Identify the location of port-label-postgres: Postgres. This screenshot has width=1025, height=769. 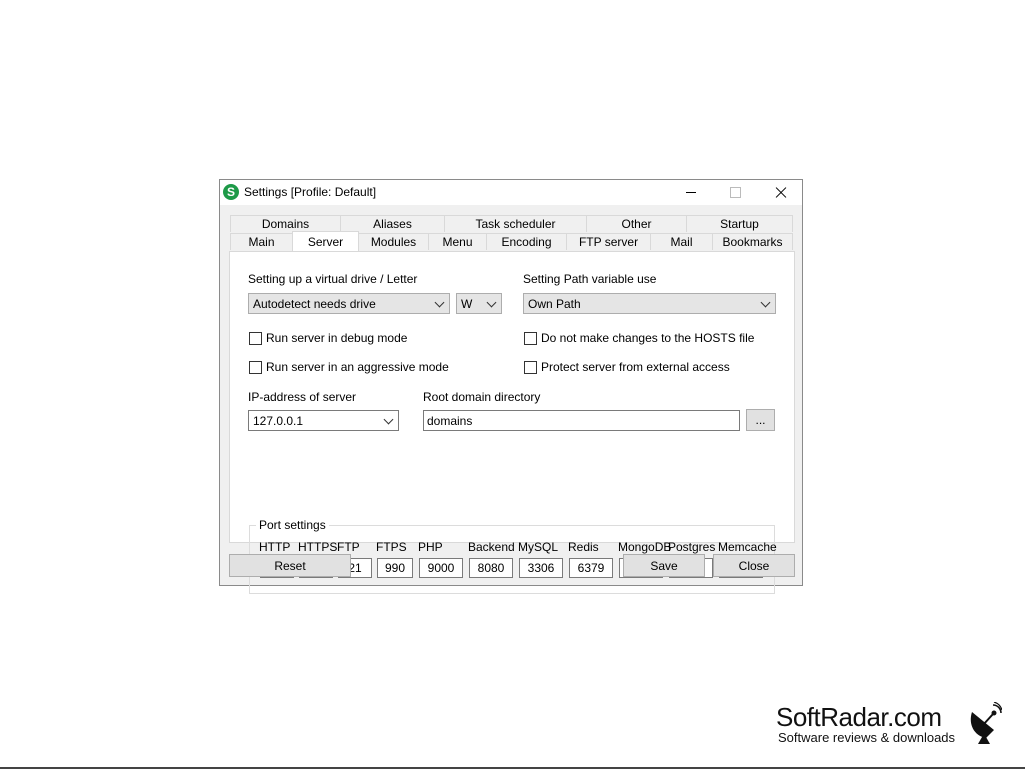
(692, 547).